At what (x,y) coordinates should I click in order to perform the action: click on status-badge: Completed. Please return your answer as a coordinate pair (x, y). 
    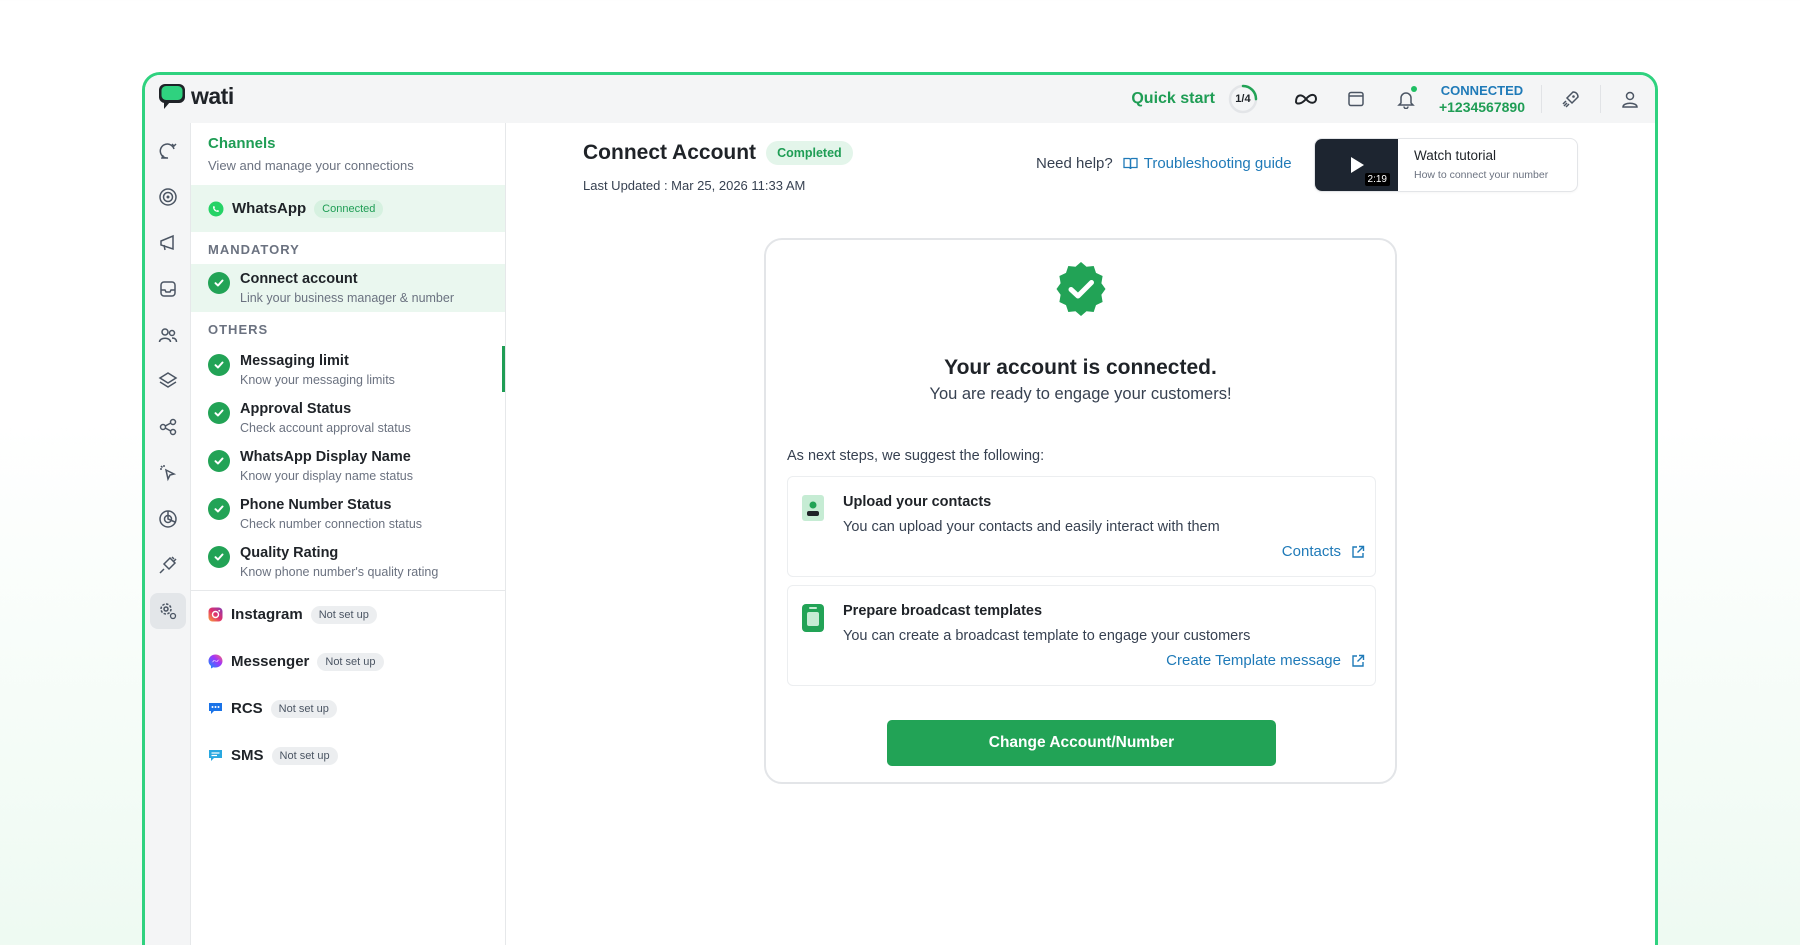
    Looking at the image, I should click on (809, 153).